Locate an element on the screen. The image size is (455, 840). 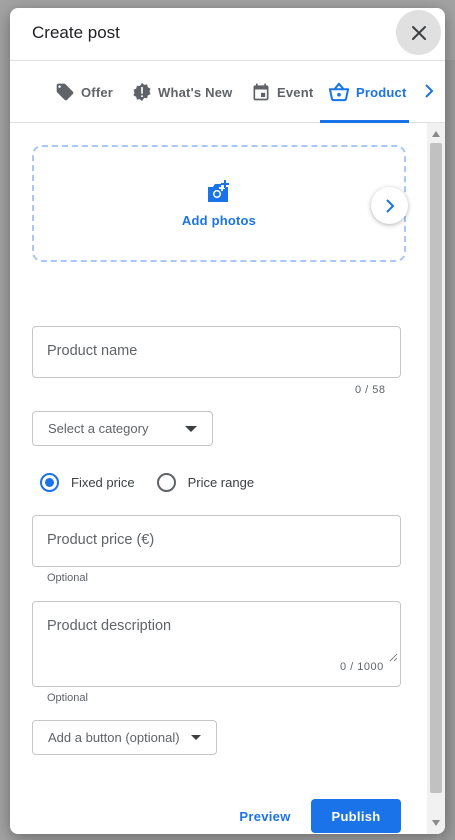
product-name-placeholder: Product name is located at coordinates (92, 351).